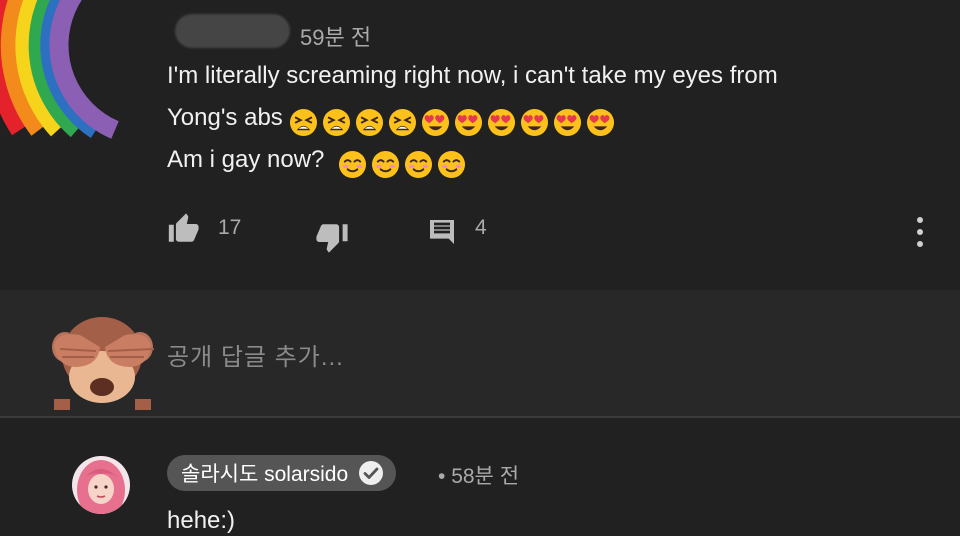 This screenshot has width=960, height=536. Describe the element at coordinates (371, 473) in the screenshot. I see `verified-check-icon` at that location.